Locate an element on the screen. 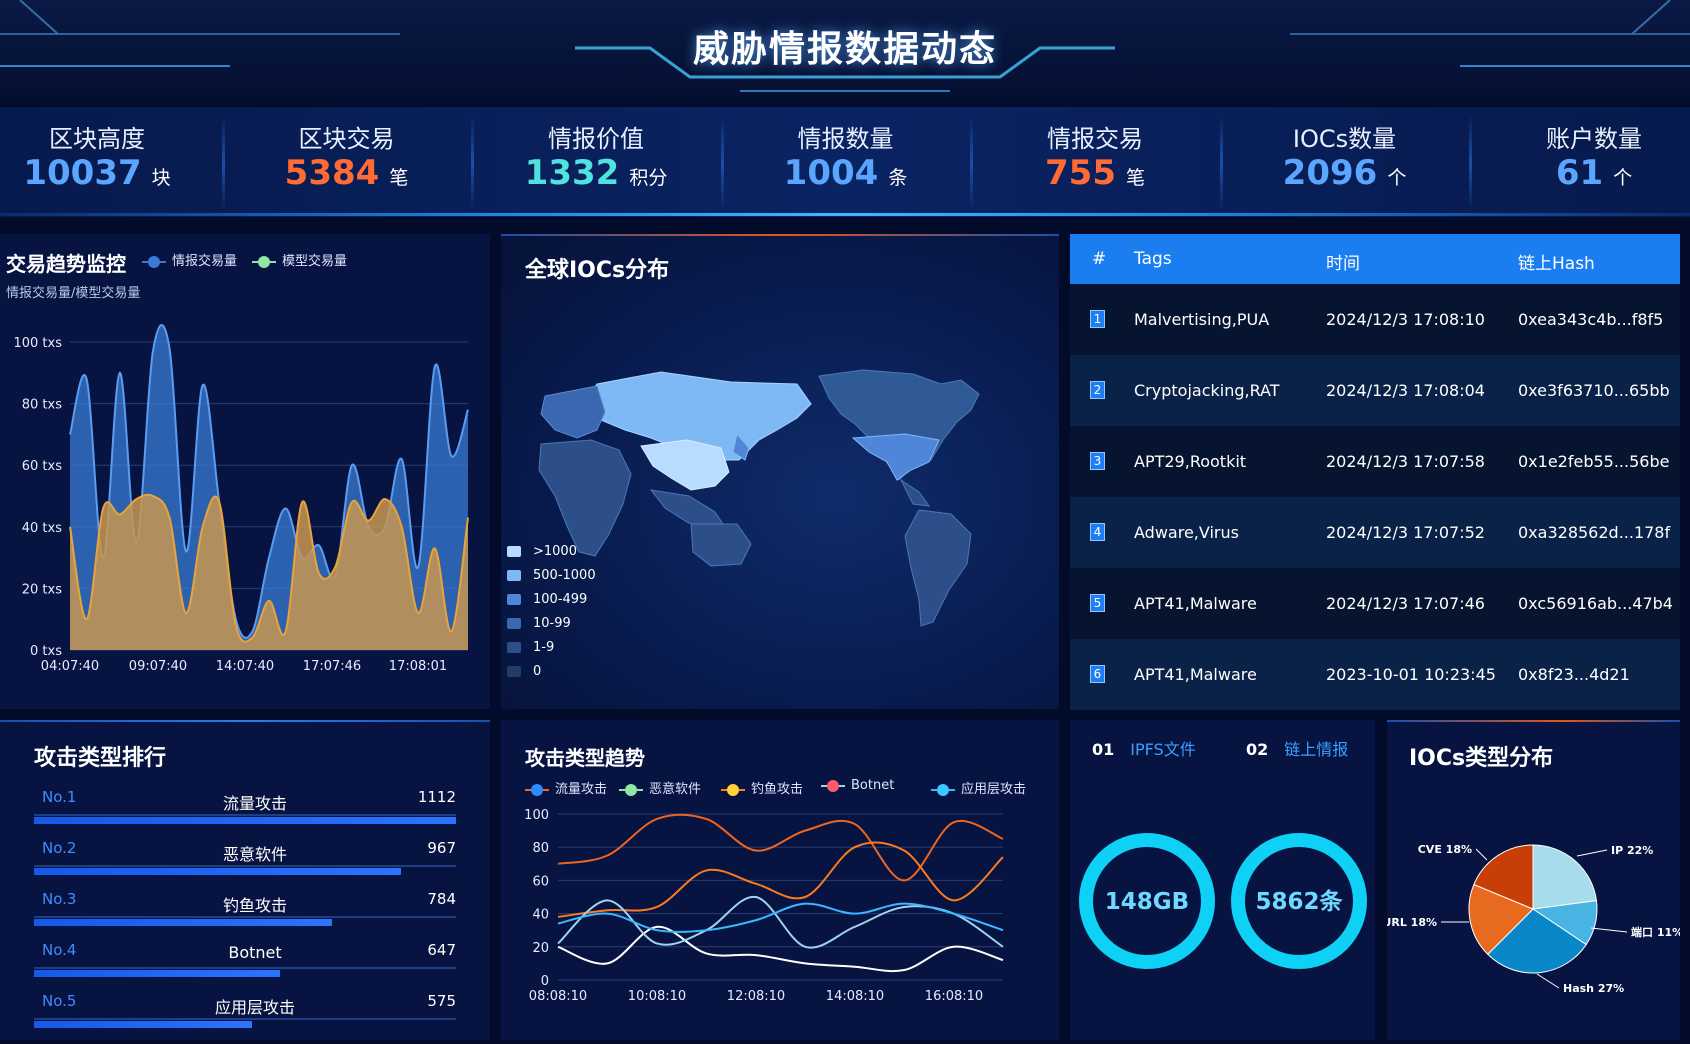  row-index-badge: 3 is located at coordinates (1097, 461).